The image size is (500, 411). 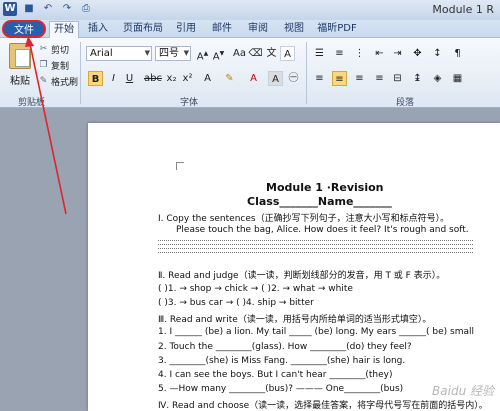 What do you see at coordinates (113, 78) in the screenshot?
I see `italic-icon: I` at bounding box center [113, 78].